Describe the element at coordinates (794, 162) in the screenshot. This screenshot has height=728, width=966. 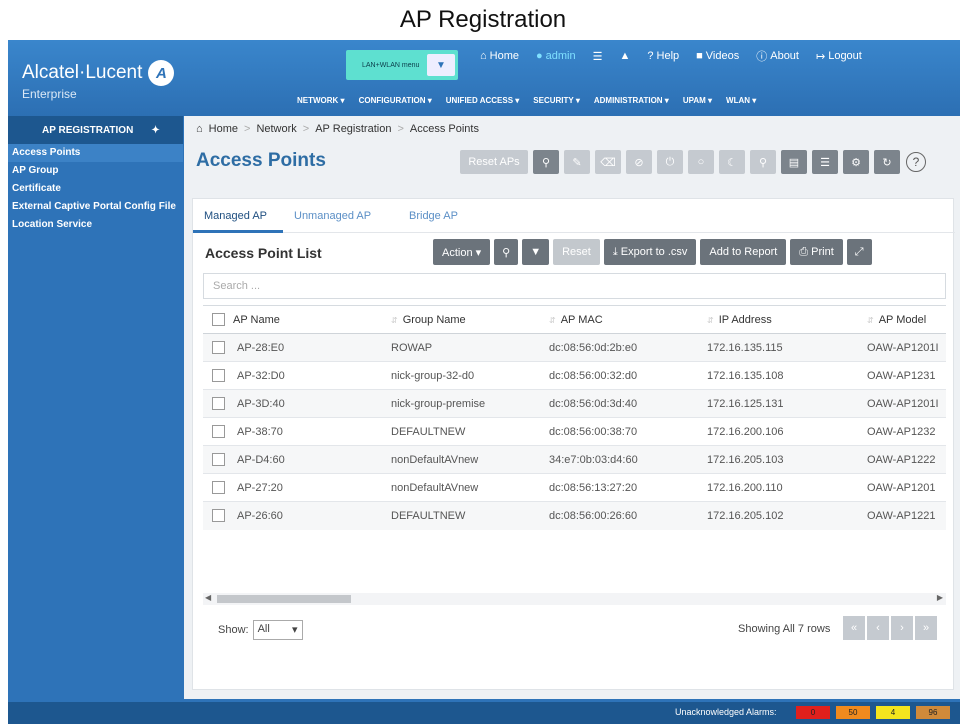
I see `grid-view-icon: ▤` at that location.